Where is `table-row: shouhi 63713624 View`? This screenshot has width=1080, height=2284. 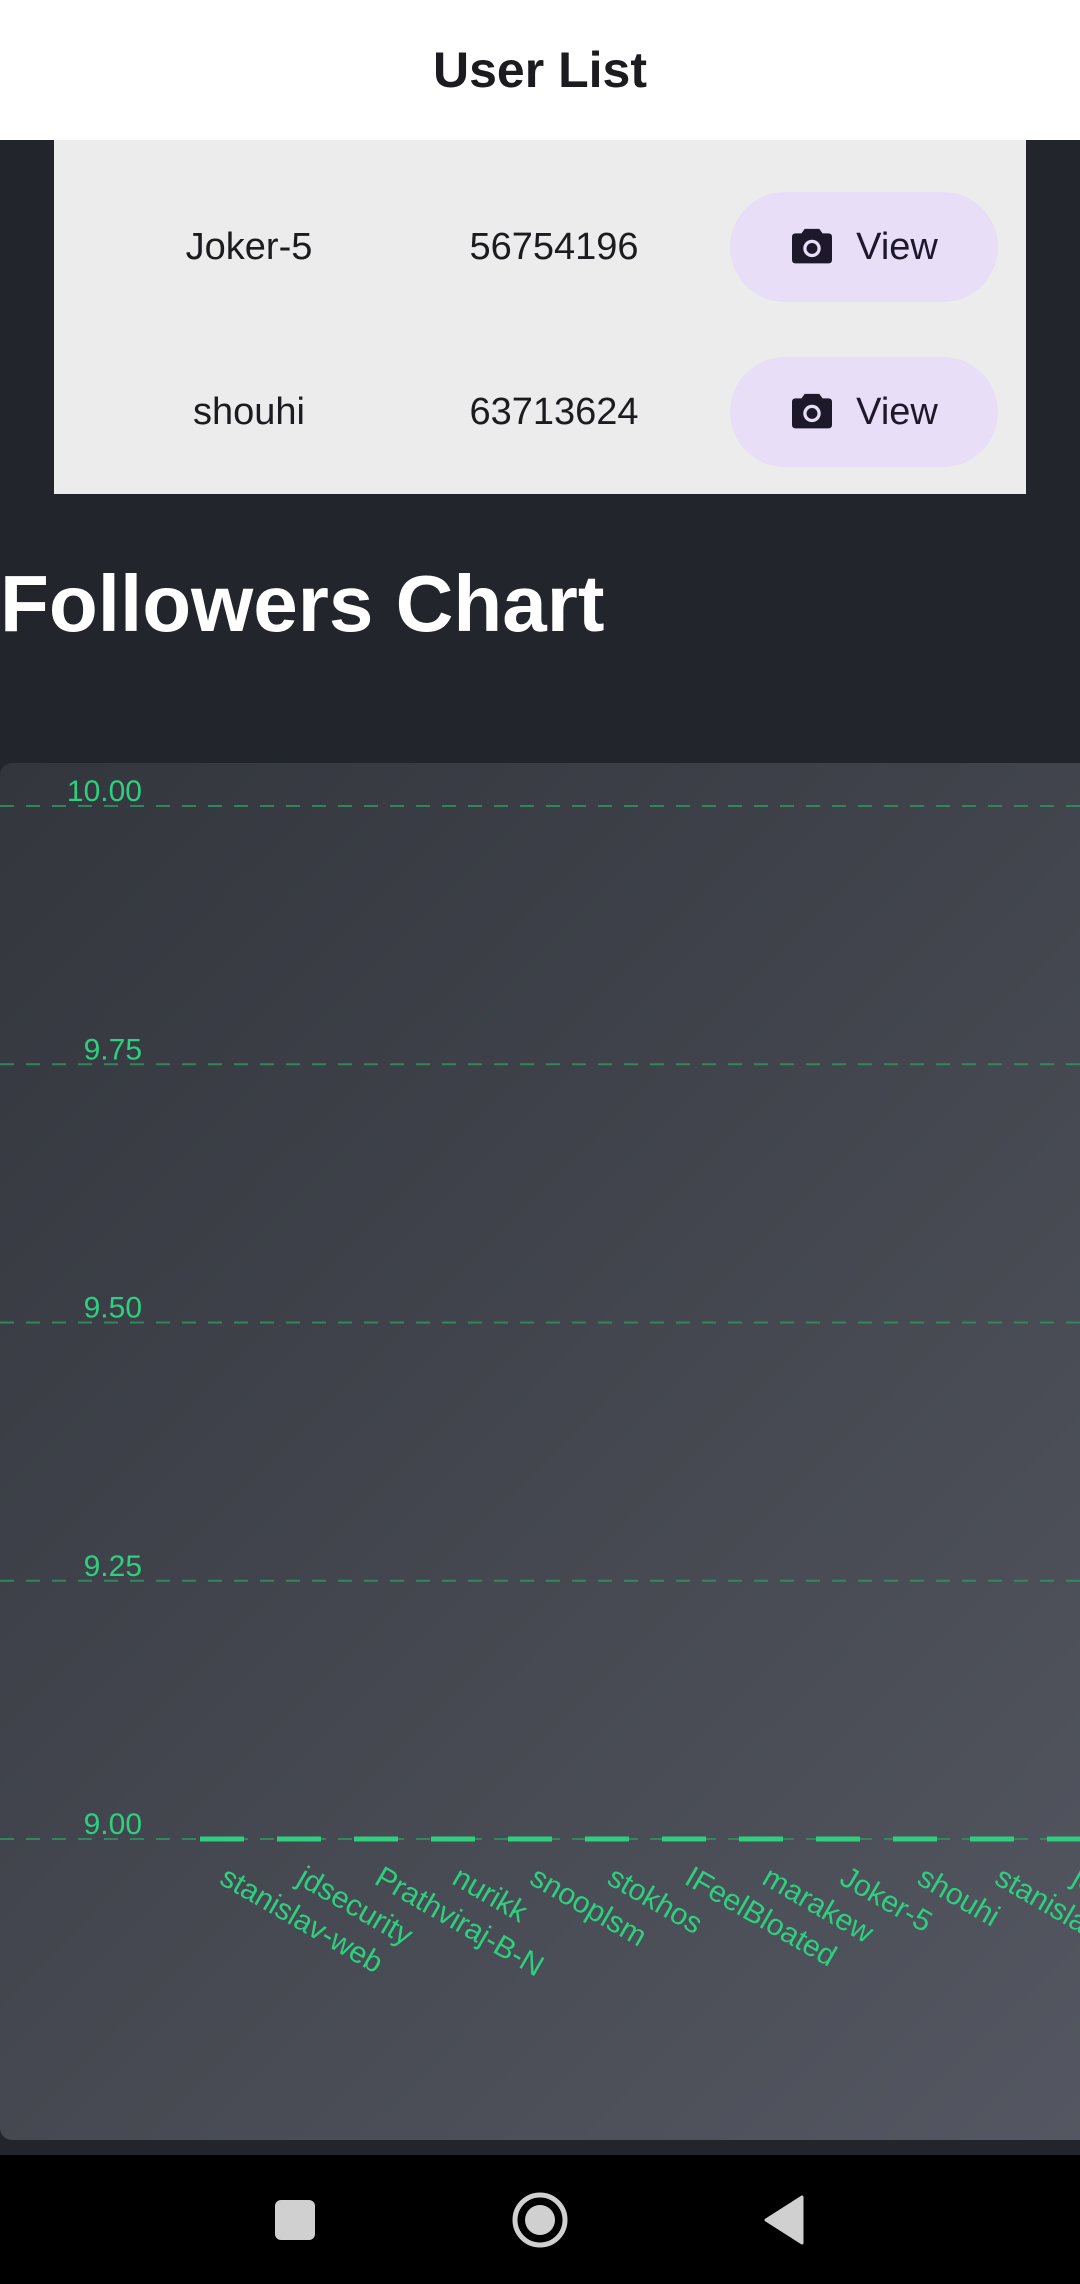
table-row: shouhi 63713624 View is located at coordinates (540, 412).